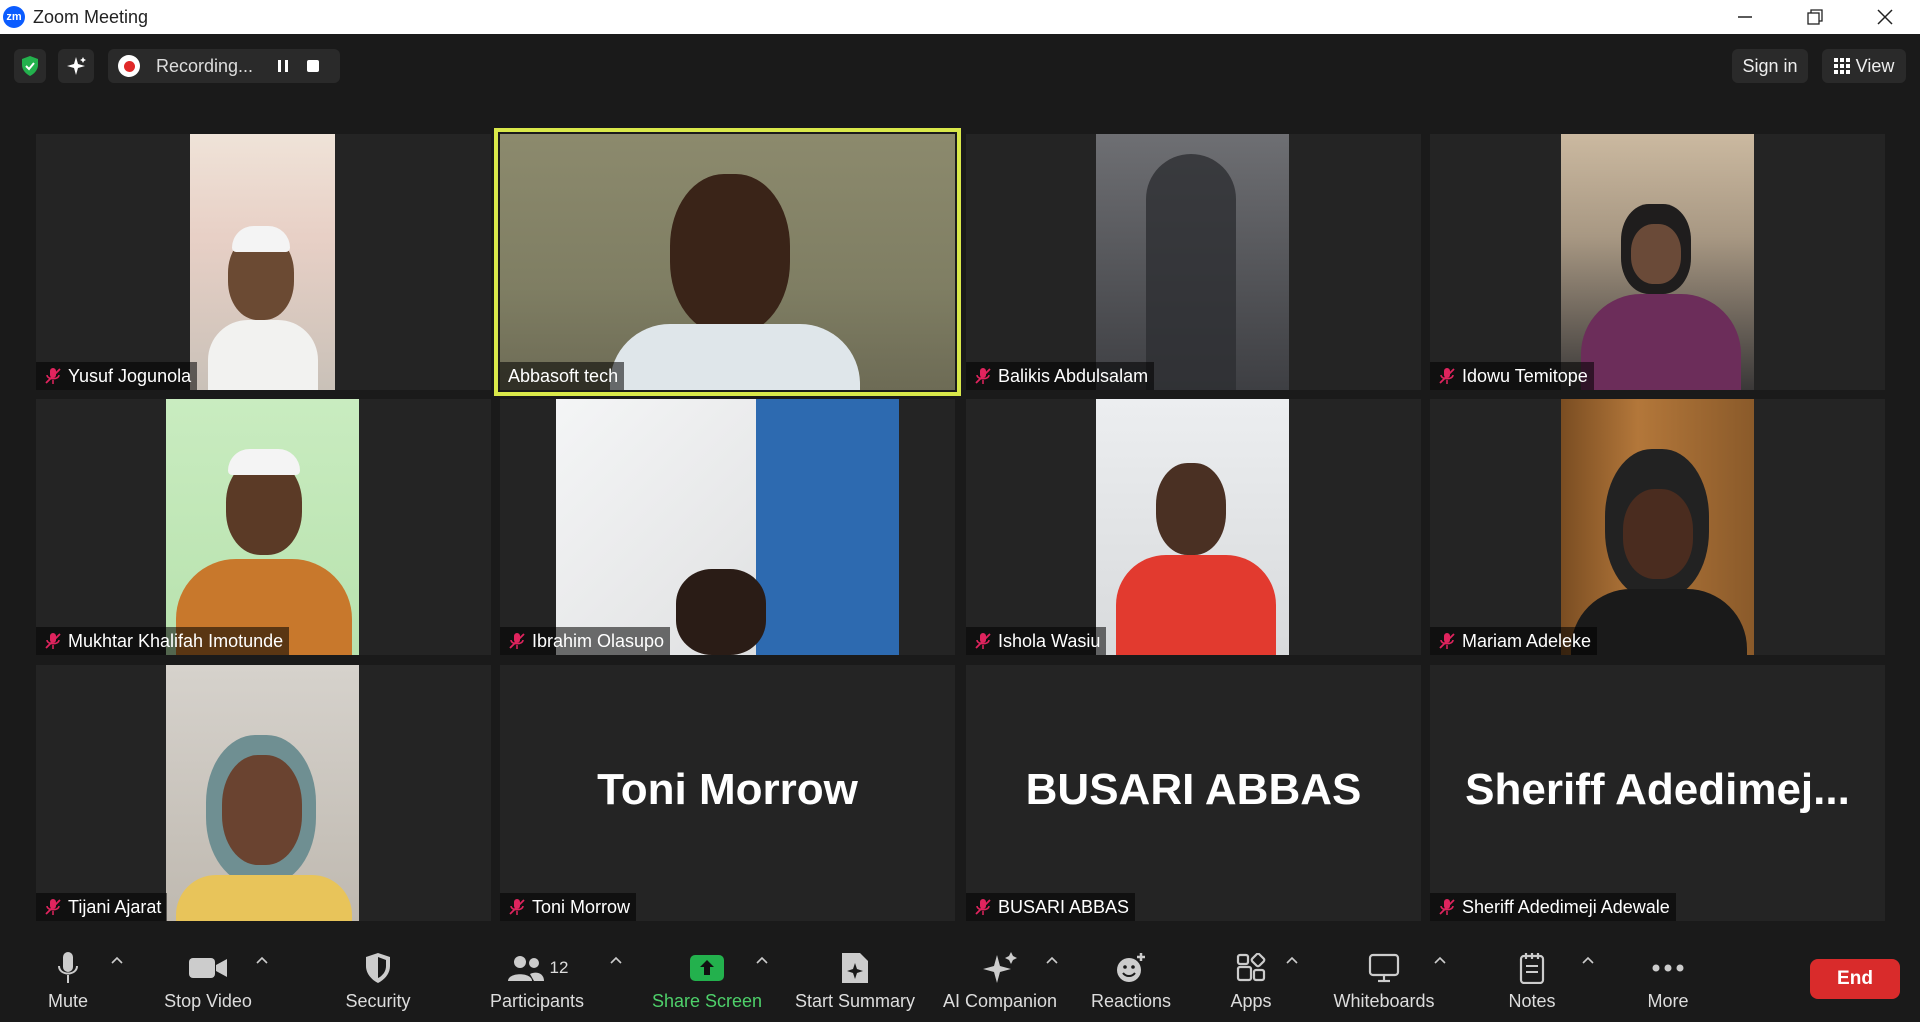 Image resolution: width=1920 pixels, height=1022 pixels. I want to click on reactions-button: Reactions, so click(1131, 976).